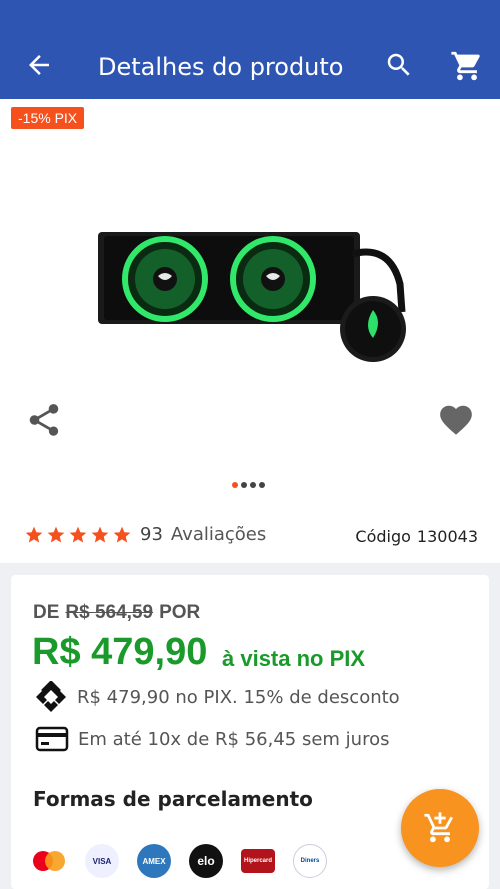 Image resolution: width=500 pixels, height=889 pixels. I want to click on add-to-cart-icon, so click(438, 827).